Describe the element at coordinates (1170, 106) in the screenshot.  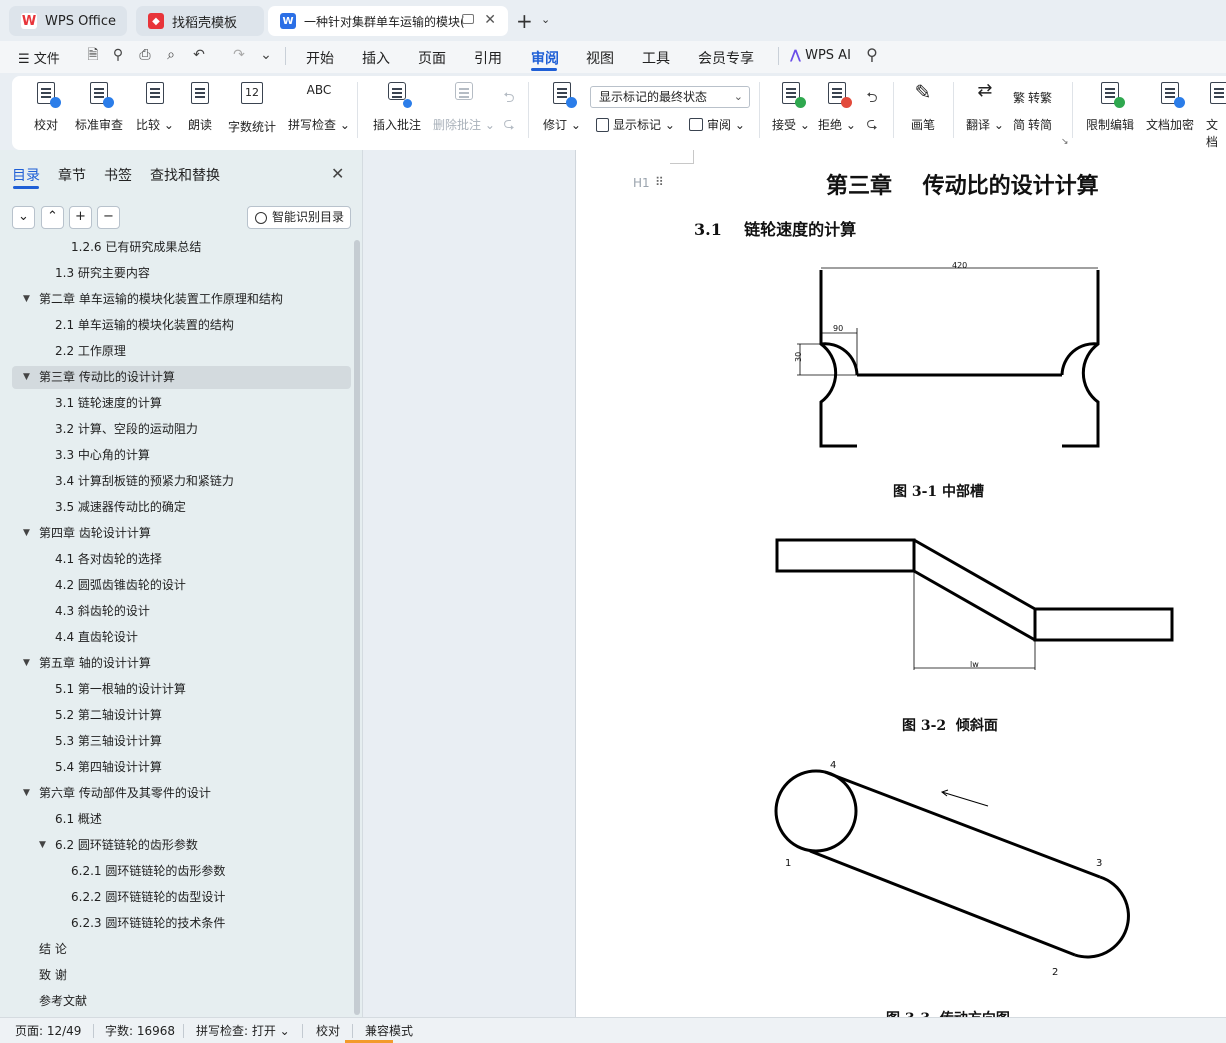
I see `document-encrypt-button: 文档加密` at that location.